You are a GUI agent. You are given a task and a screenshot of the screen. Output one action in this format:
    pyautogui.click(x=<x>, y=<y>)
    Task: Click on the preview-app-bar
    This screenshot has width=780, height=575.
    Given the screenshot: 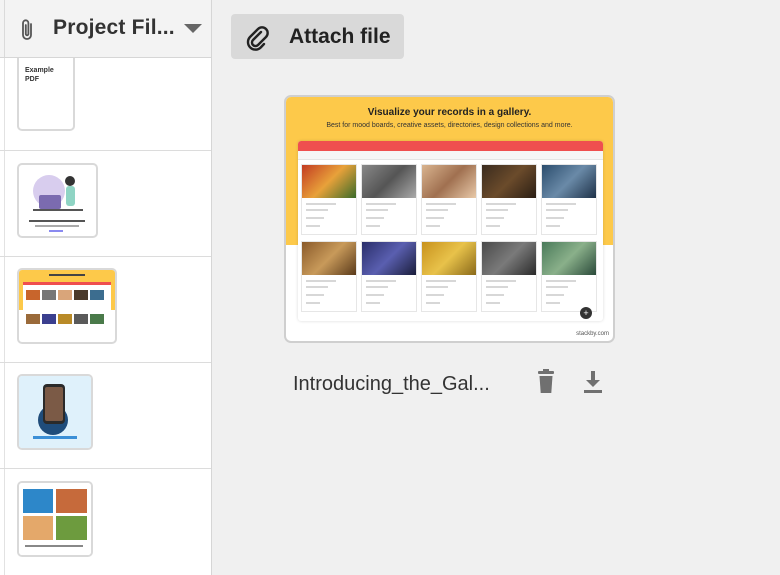 What is the action you would take?
    pyautogui.click(x=450, y=146)
    